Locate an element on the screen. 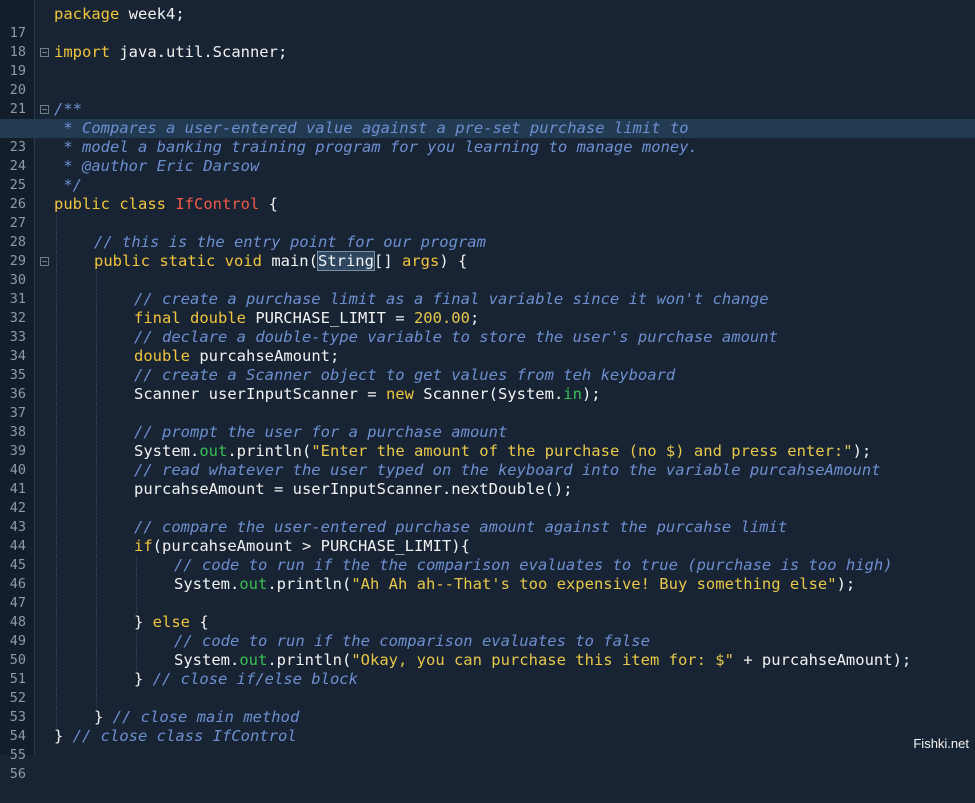 Image resolution: width=975 pixels, height=803 pixels. code-line: 38 is located at coordinates (487, 422).